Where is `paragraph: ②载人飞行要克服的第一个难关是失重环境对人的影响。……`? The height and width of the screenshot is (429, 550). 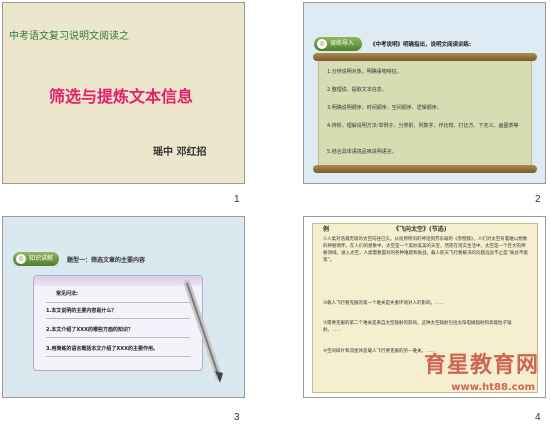
paragraph: ②载人飞行要克服的第一个难关是失重环境对人的影响。…… is located at coordinates (384, 303).